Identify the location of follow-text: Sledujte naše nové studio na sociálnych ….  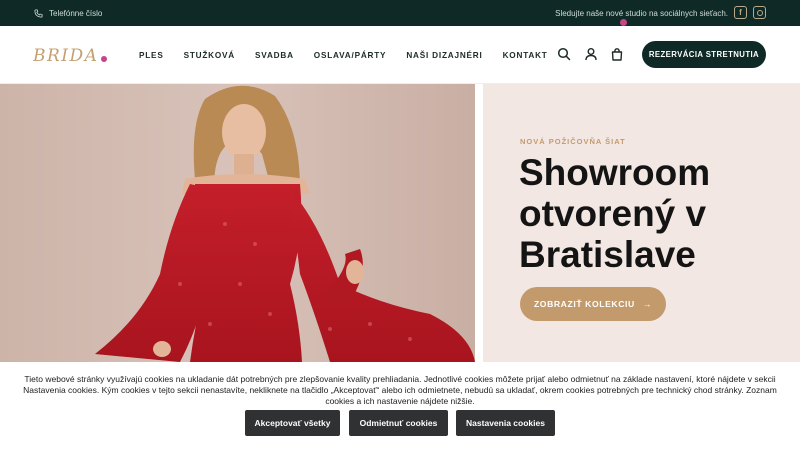
(641, 13).